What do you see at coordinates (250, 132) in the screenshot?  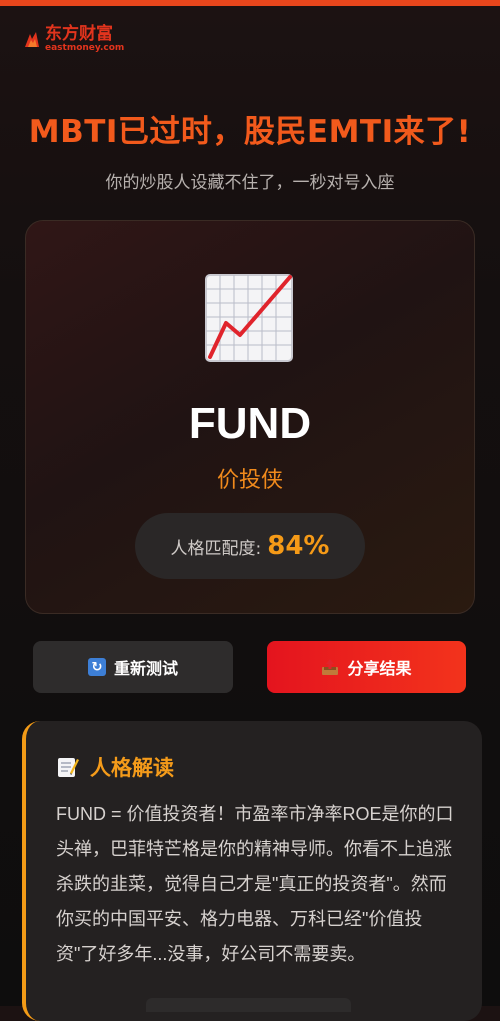 I see `page-title: MBTI已过时，股民EMTI来了!` at bounding box center [250, 132].